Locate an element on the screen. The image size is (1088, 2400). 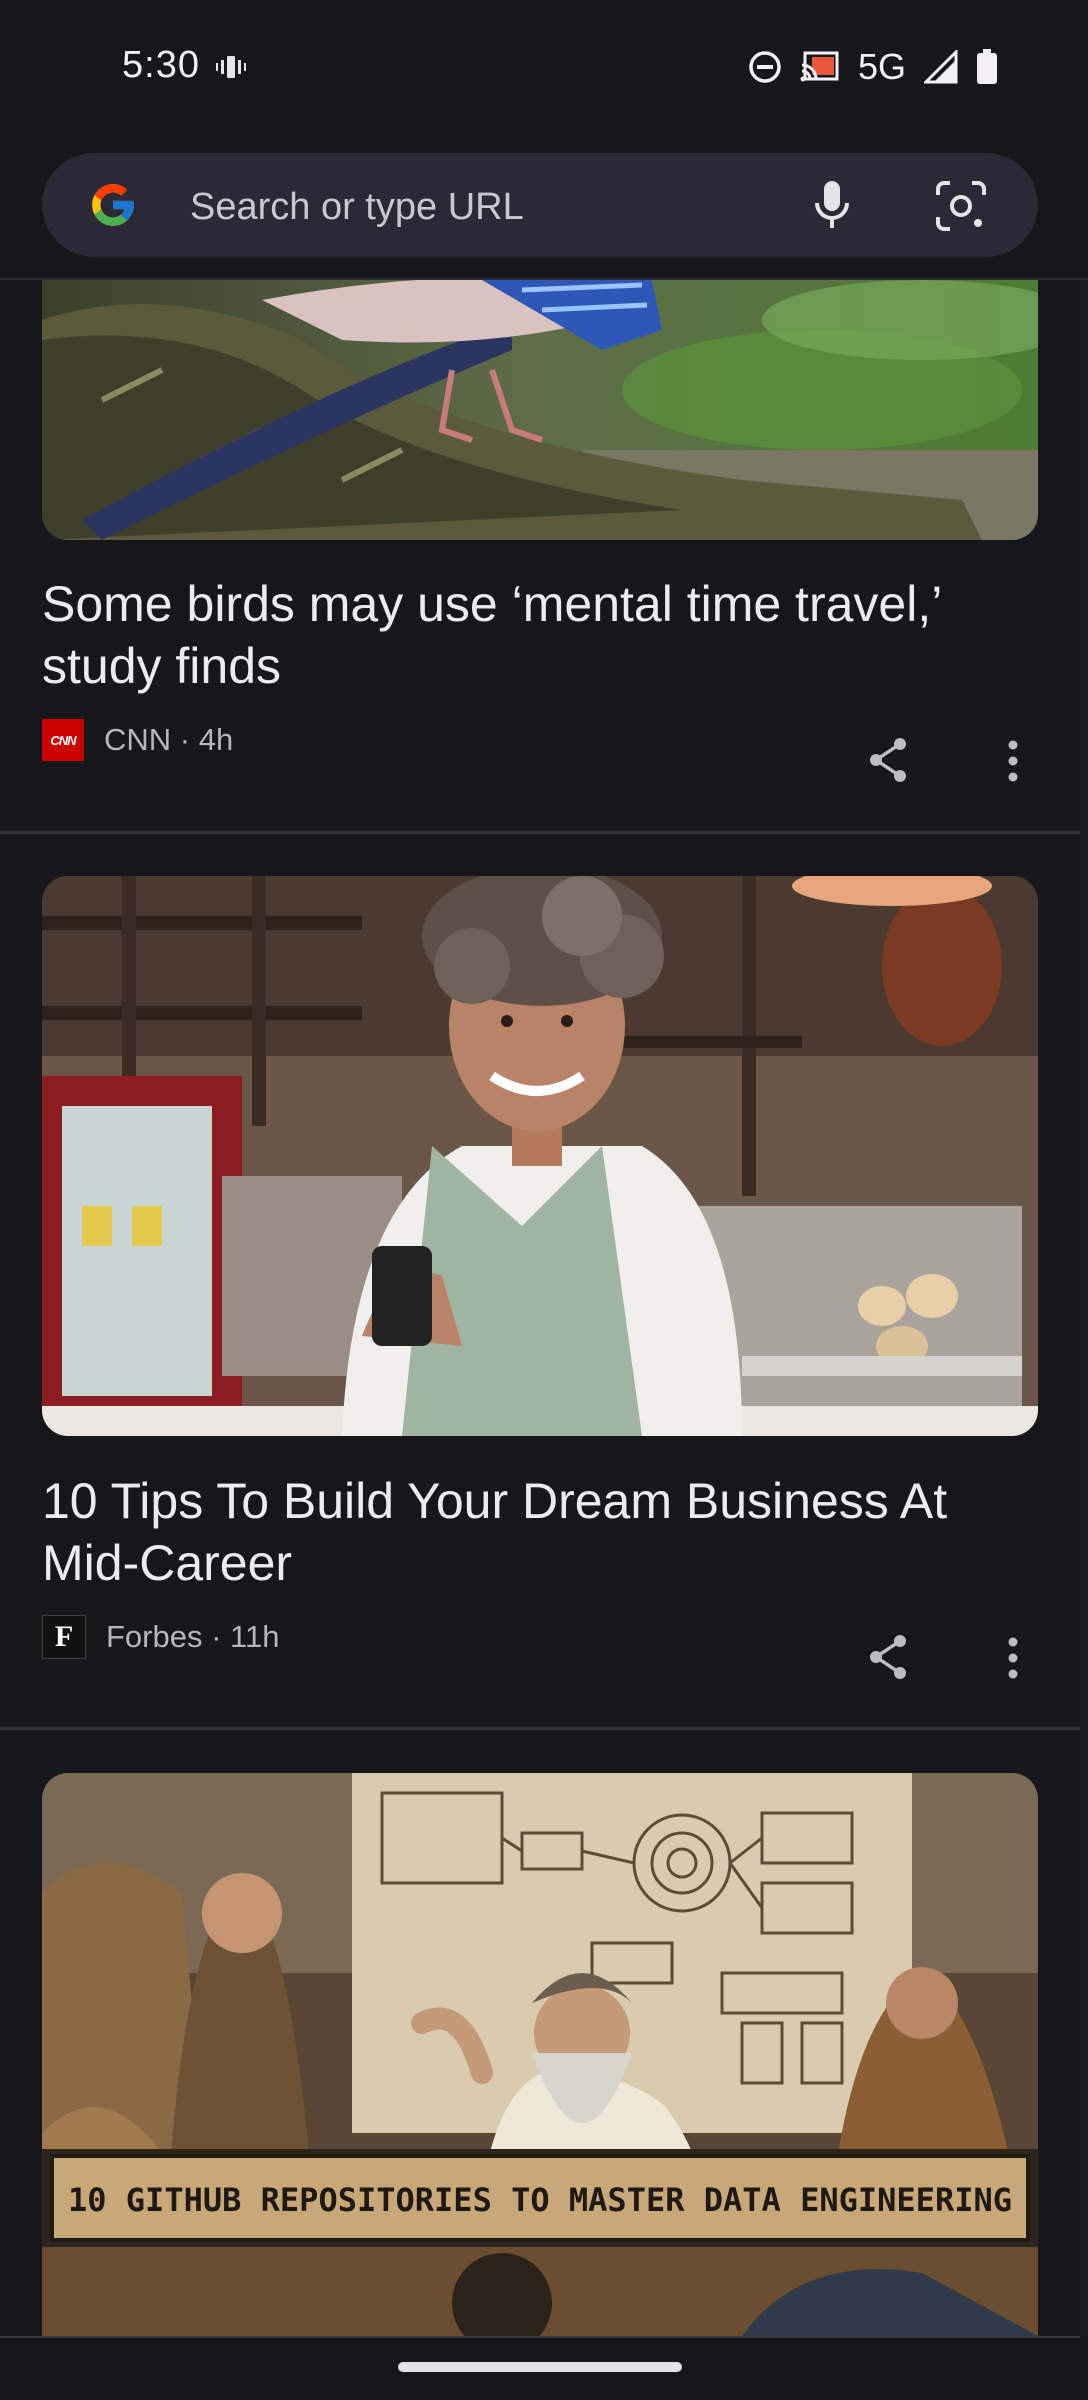
bottom-divider is located at coordinates (540, 2337).